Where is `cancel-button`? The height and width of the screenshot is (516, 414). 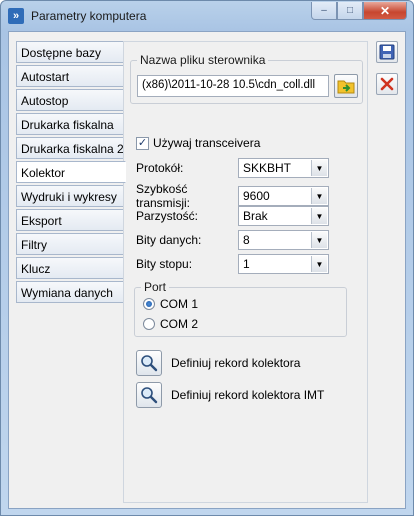 cancel-button is located at coordinates (387, 84).